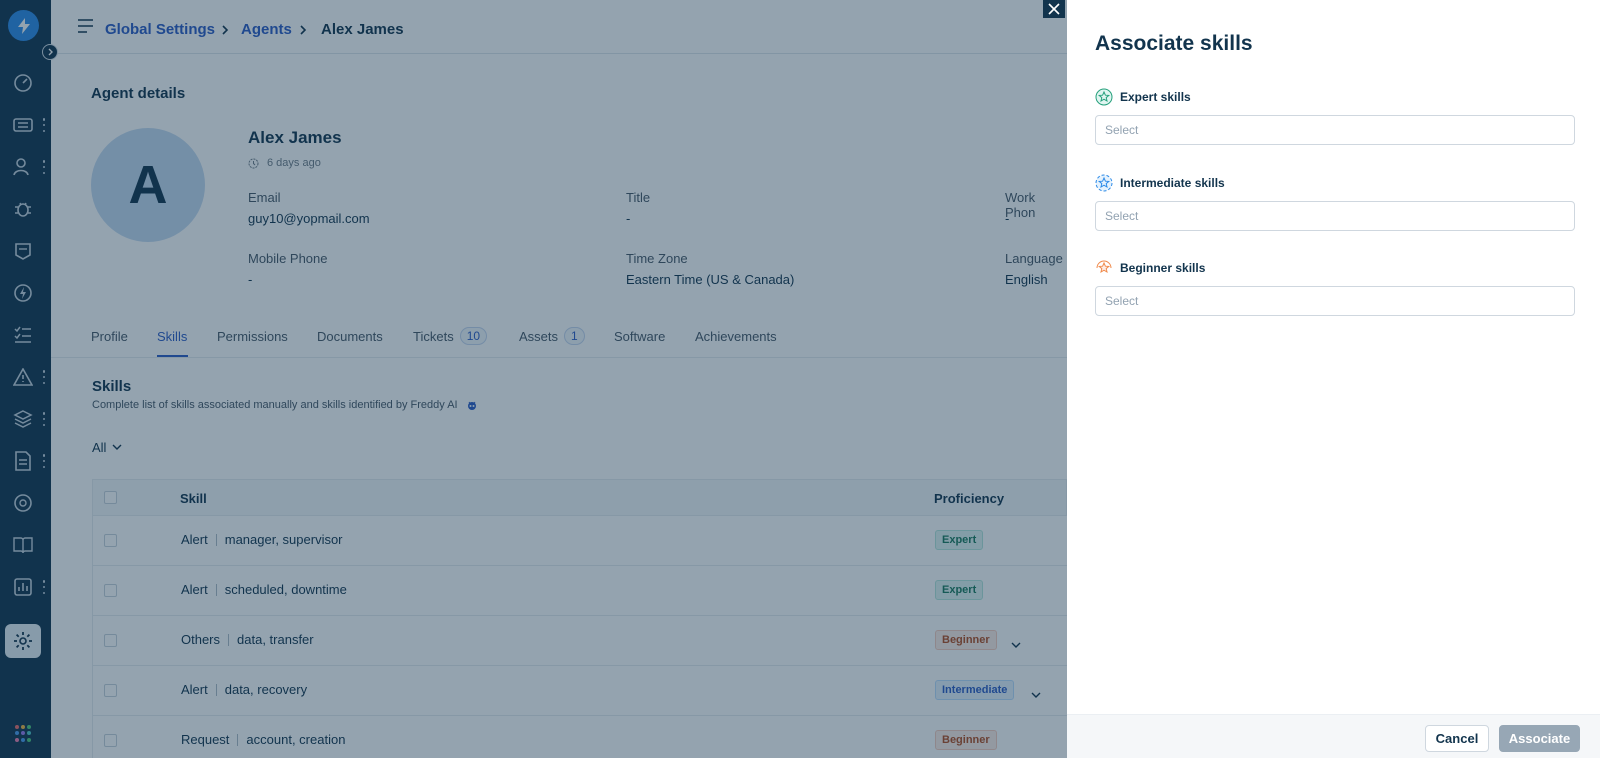 The height and width of the screenshot is (758, 1600). What do you see at coordinates (1172, 183) in the screenshot?
I see `intermediate-label-text: Intermediate skills` at bounding box center [1172, 183].